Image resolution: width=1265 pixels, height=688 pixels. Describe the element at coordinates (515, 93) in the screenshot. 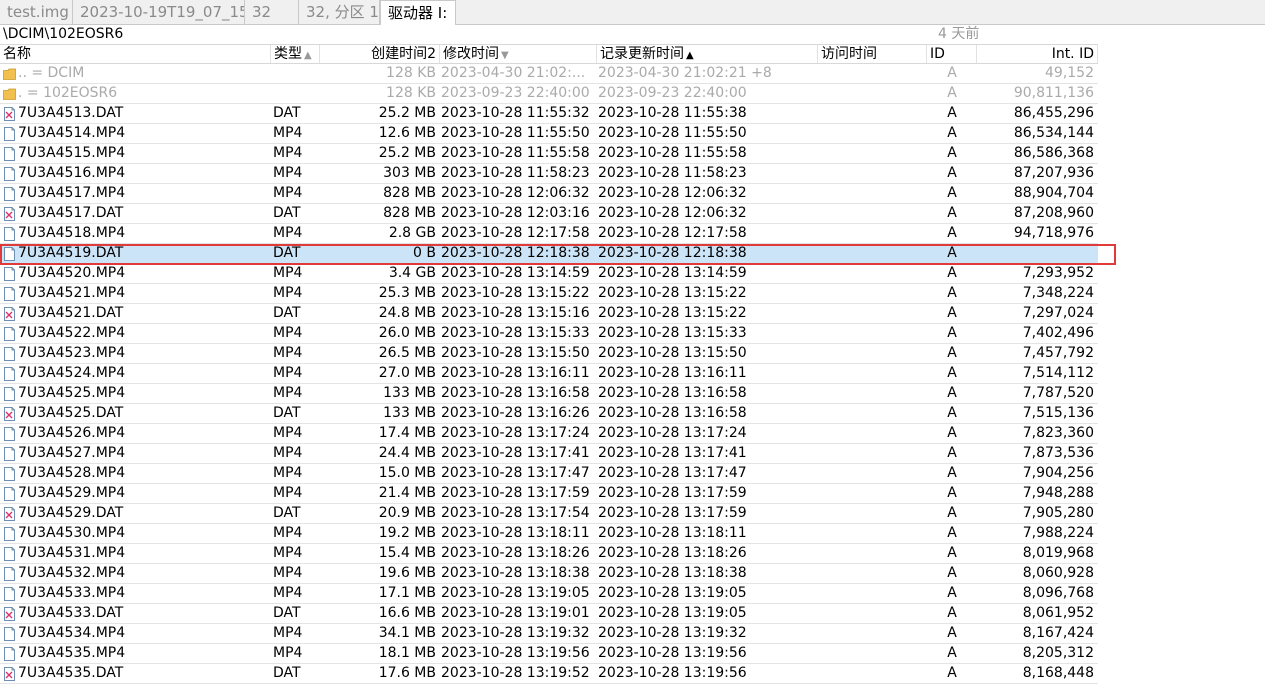

I see `modified-time: 2023-09-23 22:40:00` at that location.